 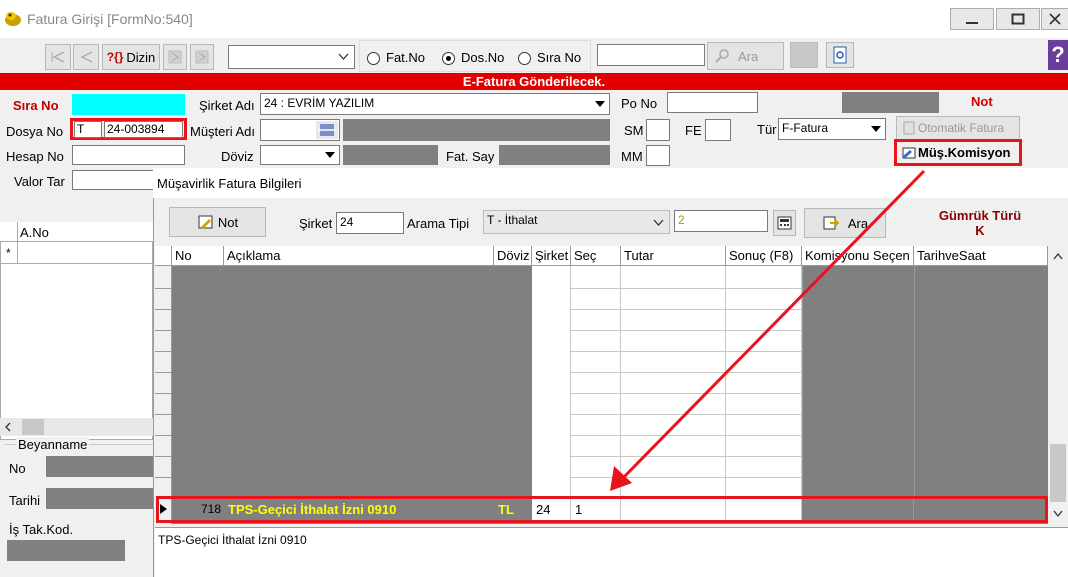 I want to click on grid-vscrollbar, so click(x=1058, y=385).